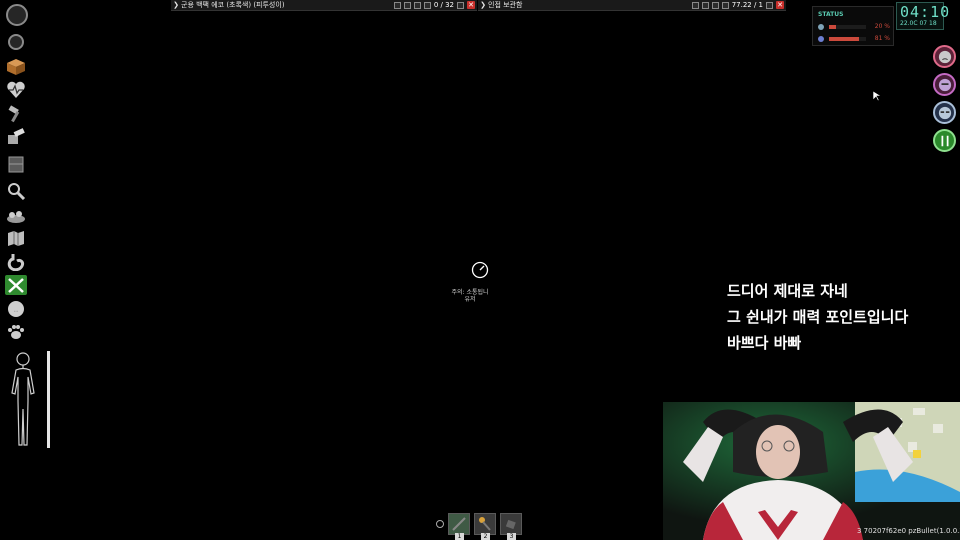 The width and height of the screenshot is (960, 540). I want to click on hotbar-slot-number: 3, so click(511, 536).